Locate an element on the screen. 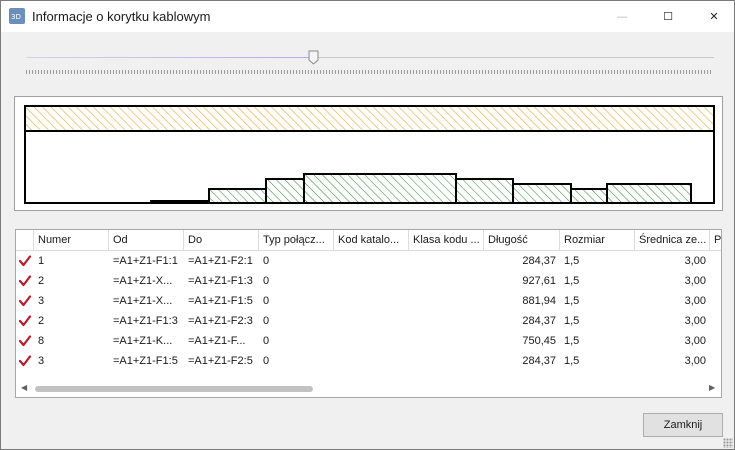 This screenshot has height=450, width=735. header-dlugosc: Długość is located at coordinates (522, 240).